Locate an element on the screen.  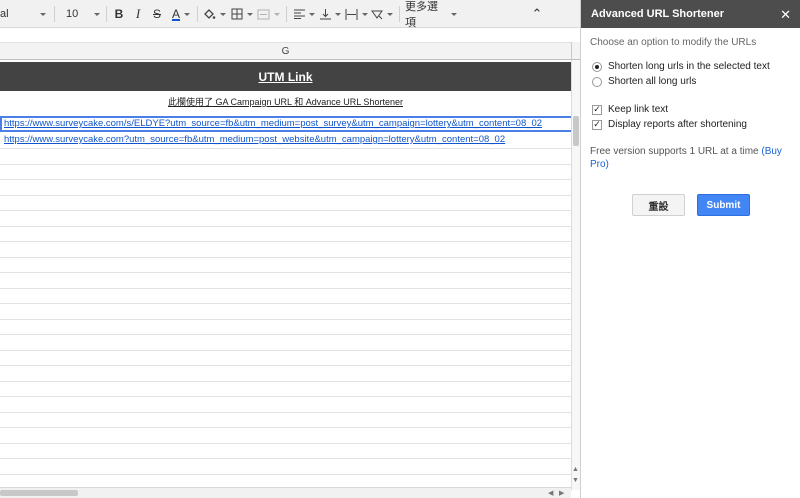
more-options-button: 更多選項 is located at coordinates (431, 14).